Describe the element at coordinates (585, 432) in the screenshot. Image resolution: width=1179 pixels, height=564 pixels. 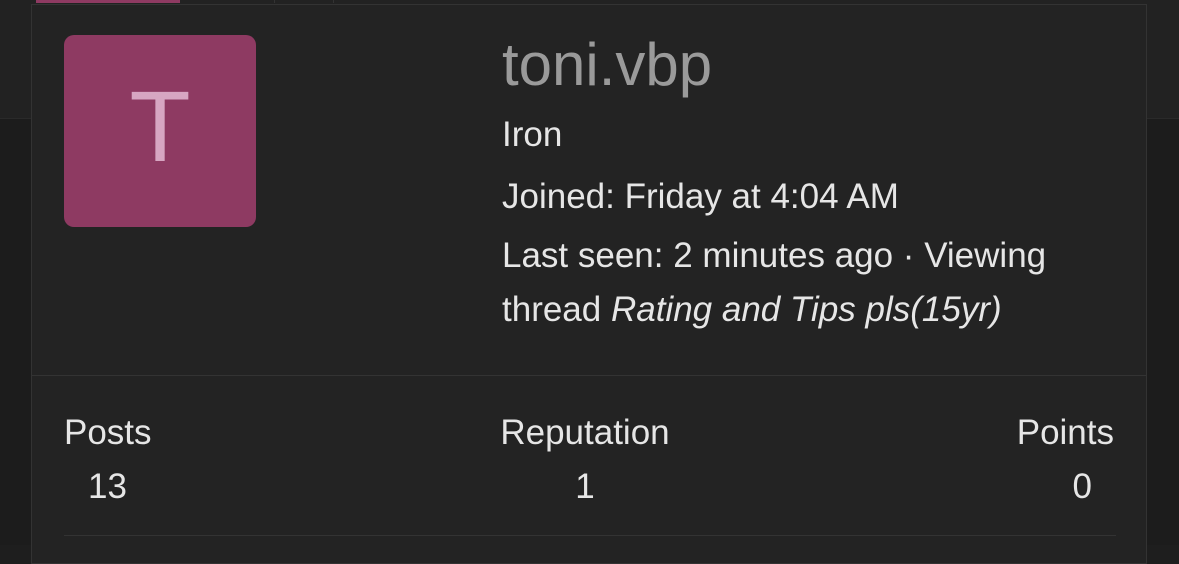
I see `stat-label-reputation: Reputation` at that location.